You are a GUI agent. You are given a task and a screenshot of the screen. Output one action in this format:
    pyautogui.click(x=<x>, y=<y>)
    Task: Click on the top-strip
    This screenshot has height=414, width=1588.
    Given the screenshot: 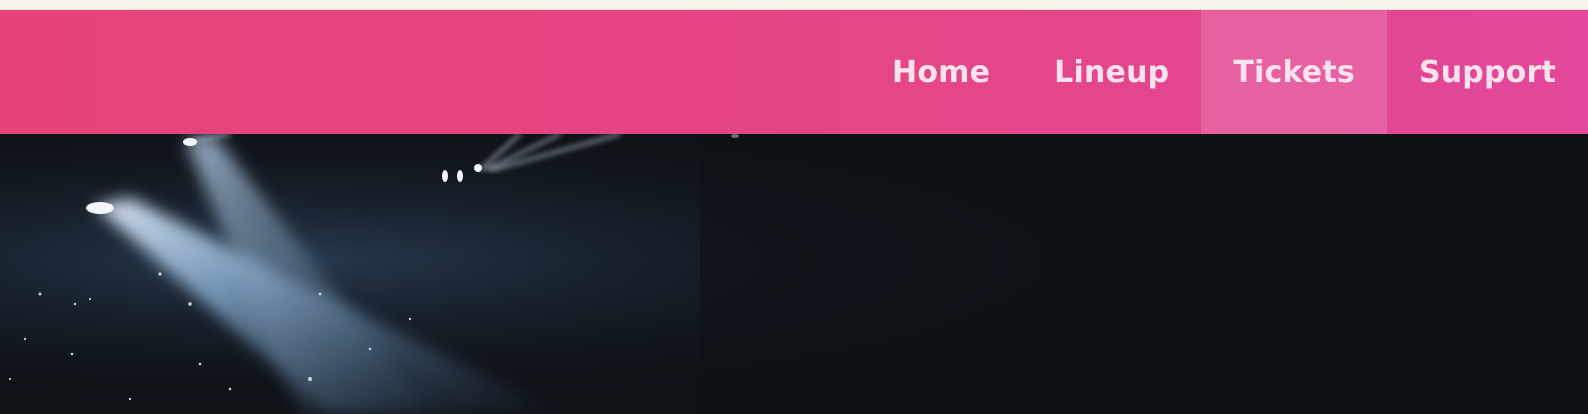 What is the action you would take?
    pyautogui.click(x=794, y=5)
    